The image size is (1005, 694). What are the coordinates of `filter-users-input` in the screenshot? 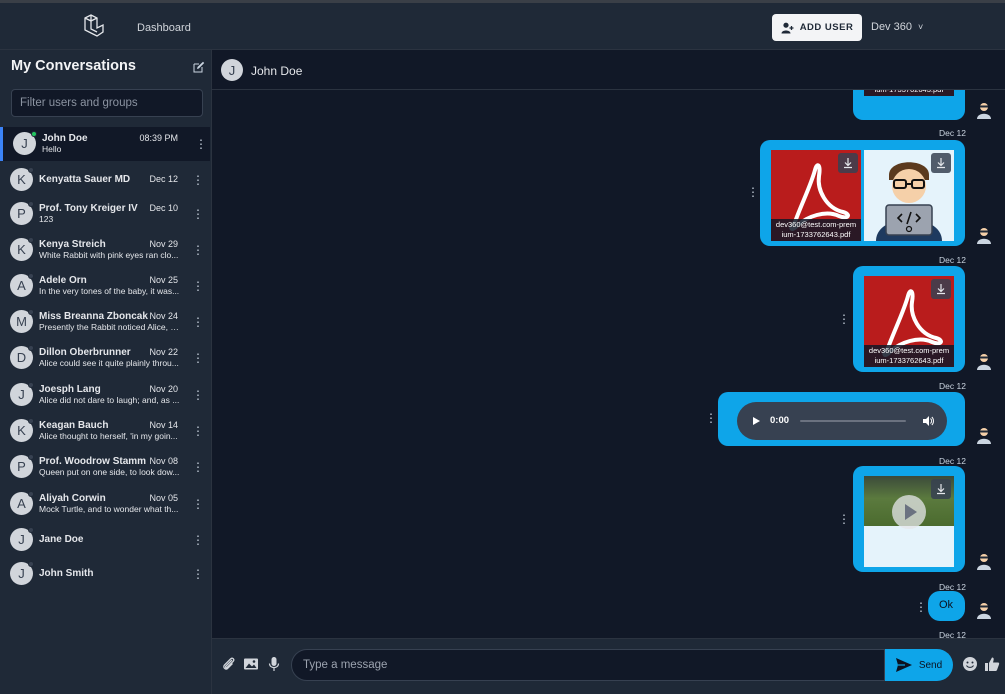 It's located at (107, 103).